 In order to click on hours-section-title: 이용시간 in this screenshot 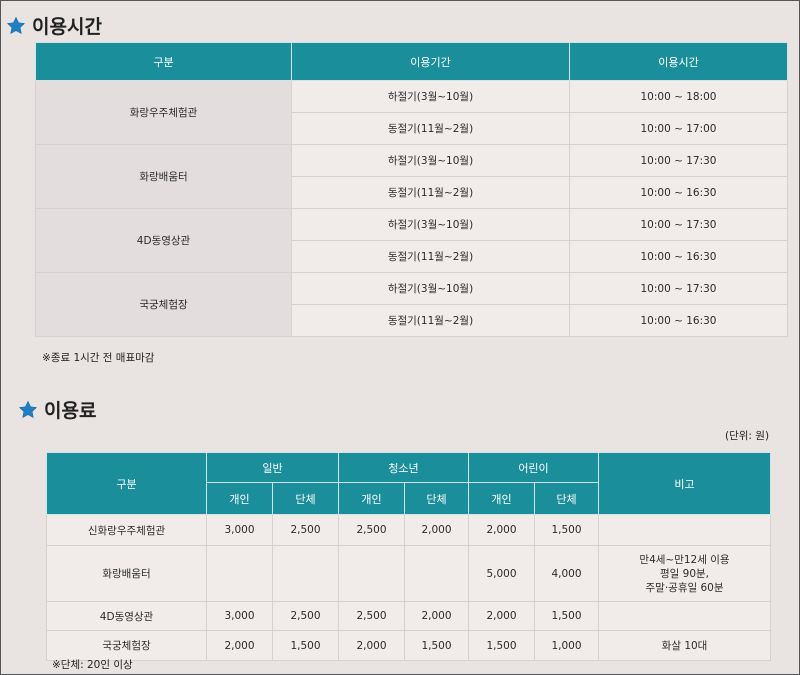, I will do `click(54, 25)`.